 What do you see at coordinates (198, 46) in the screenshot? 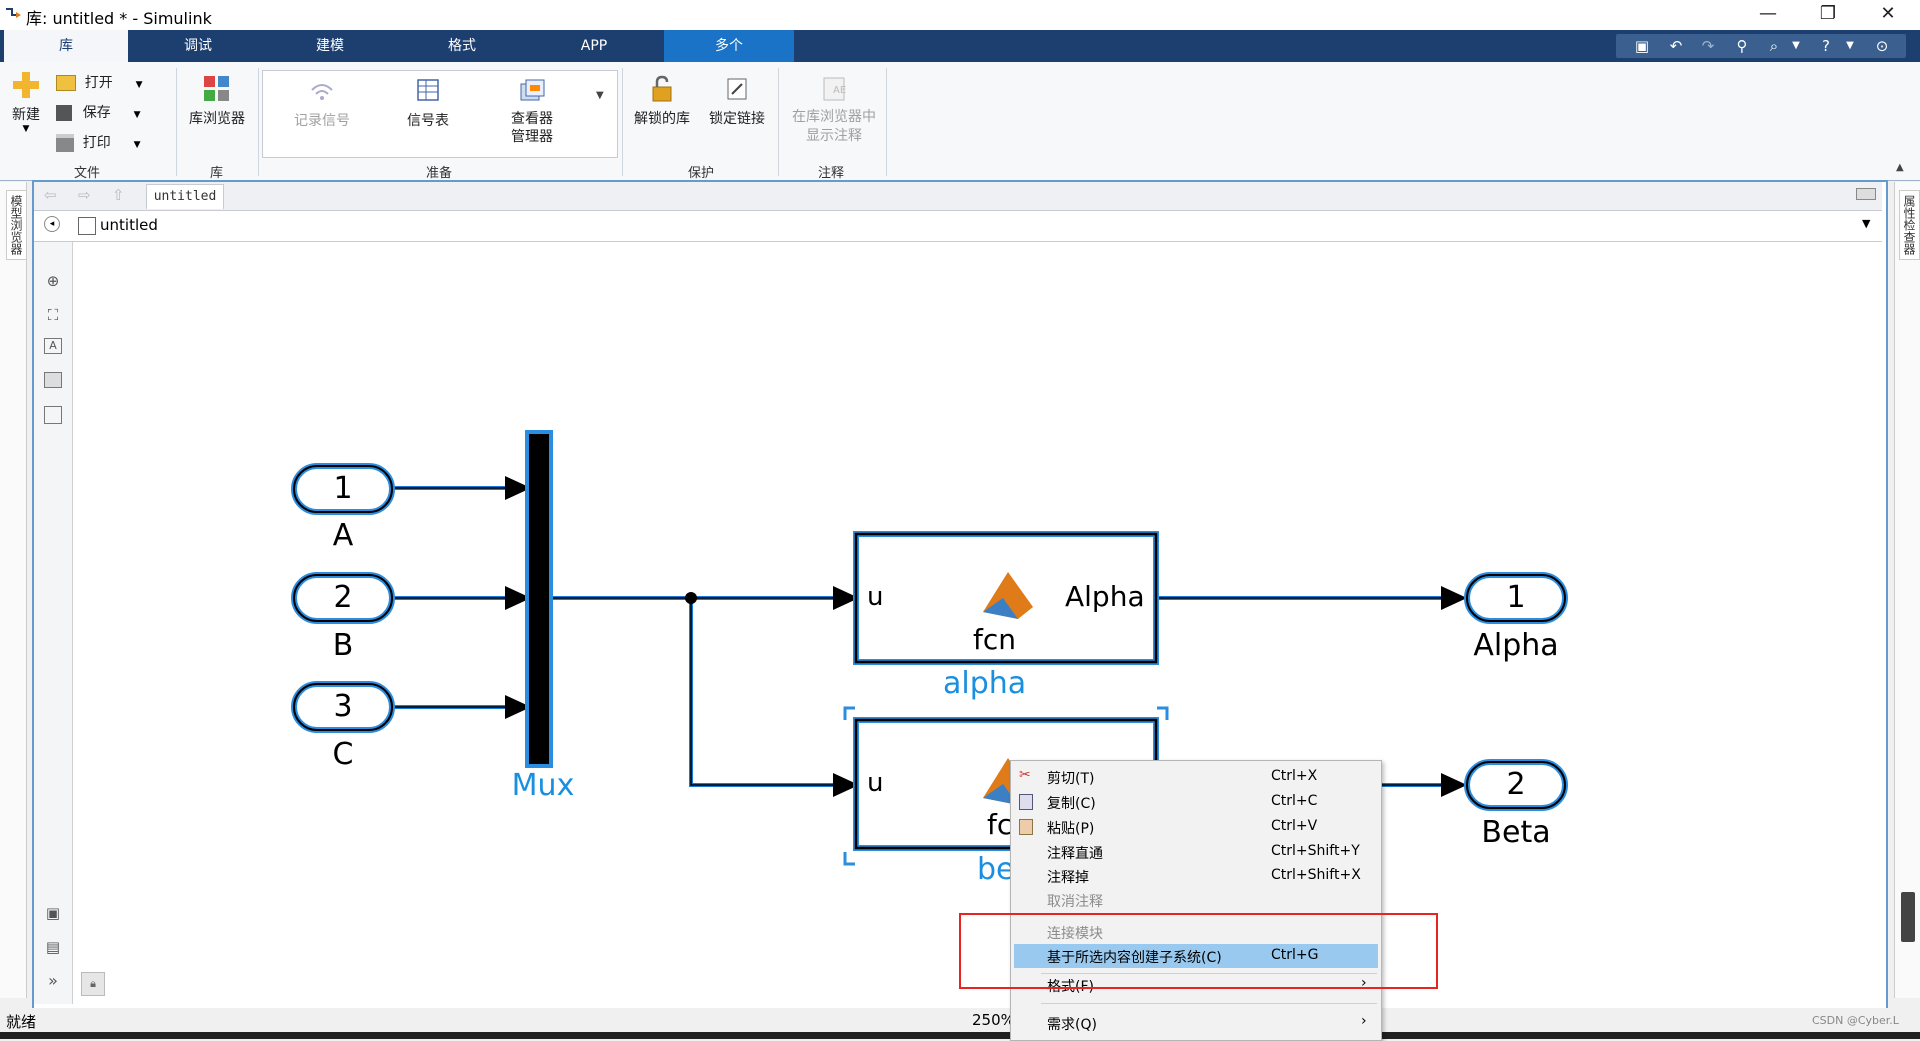
I see `tab-debug: 调试` at bounding box center [198, 46].